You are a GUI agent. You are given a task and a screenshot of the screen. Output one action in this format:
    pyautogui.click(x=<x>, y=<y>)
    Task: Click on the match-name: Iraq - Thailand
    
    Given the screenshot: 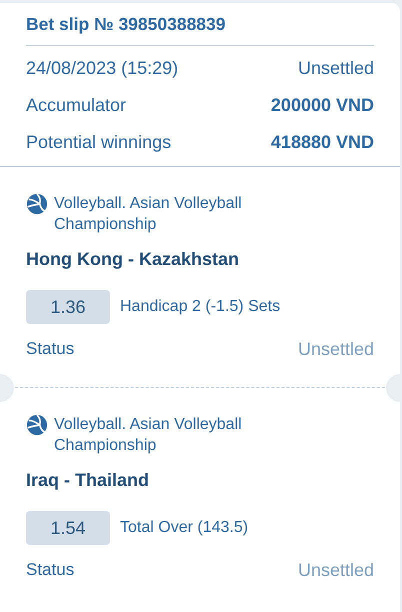 What is the action you would take?
    pyautogui.click(x=88, y=480)
    